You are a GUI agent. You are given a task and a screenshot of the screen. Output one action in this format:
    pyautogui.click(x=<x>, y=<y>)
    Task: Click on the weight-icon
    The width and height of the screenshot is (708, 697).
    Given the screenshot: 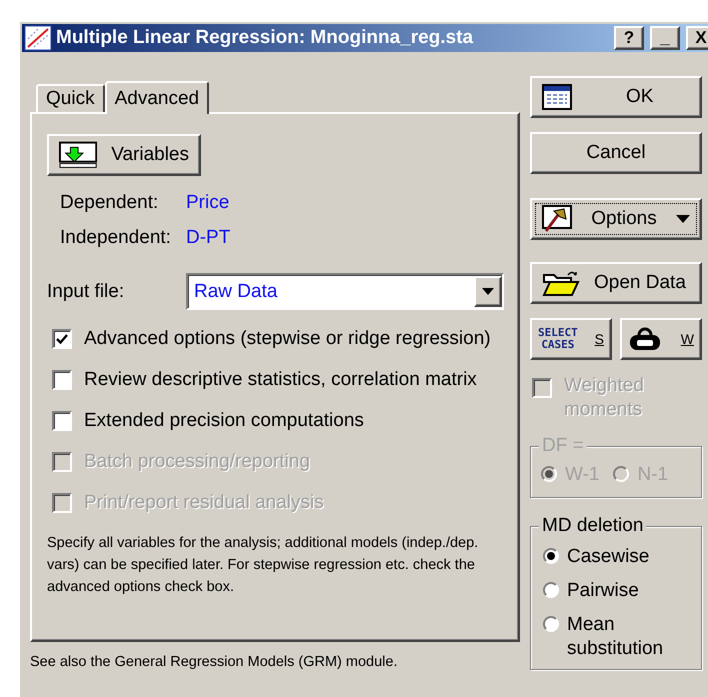 What is the action you would take?
    pyautogui.click(x=645, y=339)
    